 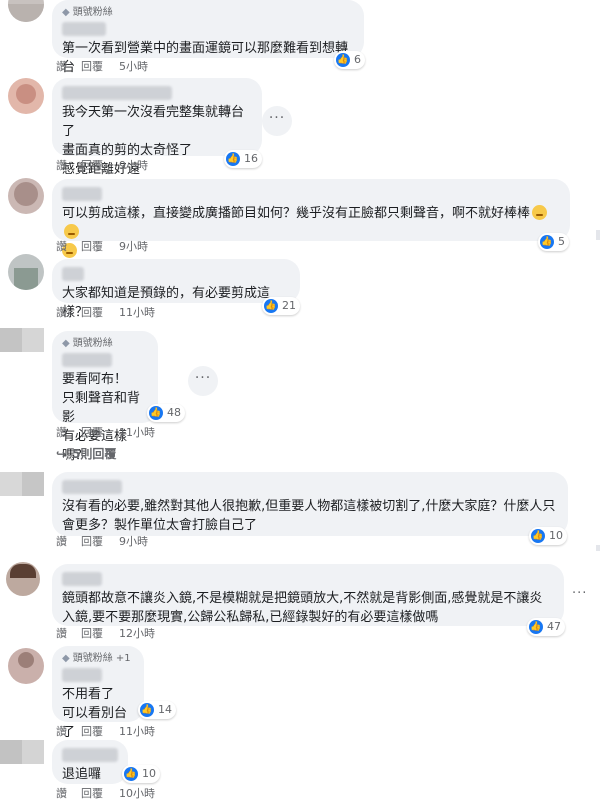 What do you see at coordinates (133, 66) in the screenshot?
I see `timestamp: 5小時` at bounding box center [133, 66].